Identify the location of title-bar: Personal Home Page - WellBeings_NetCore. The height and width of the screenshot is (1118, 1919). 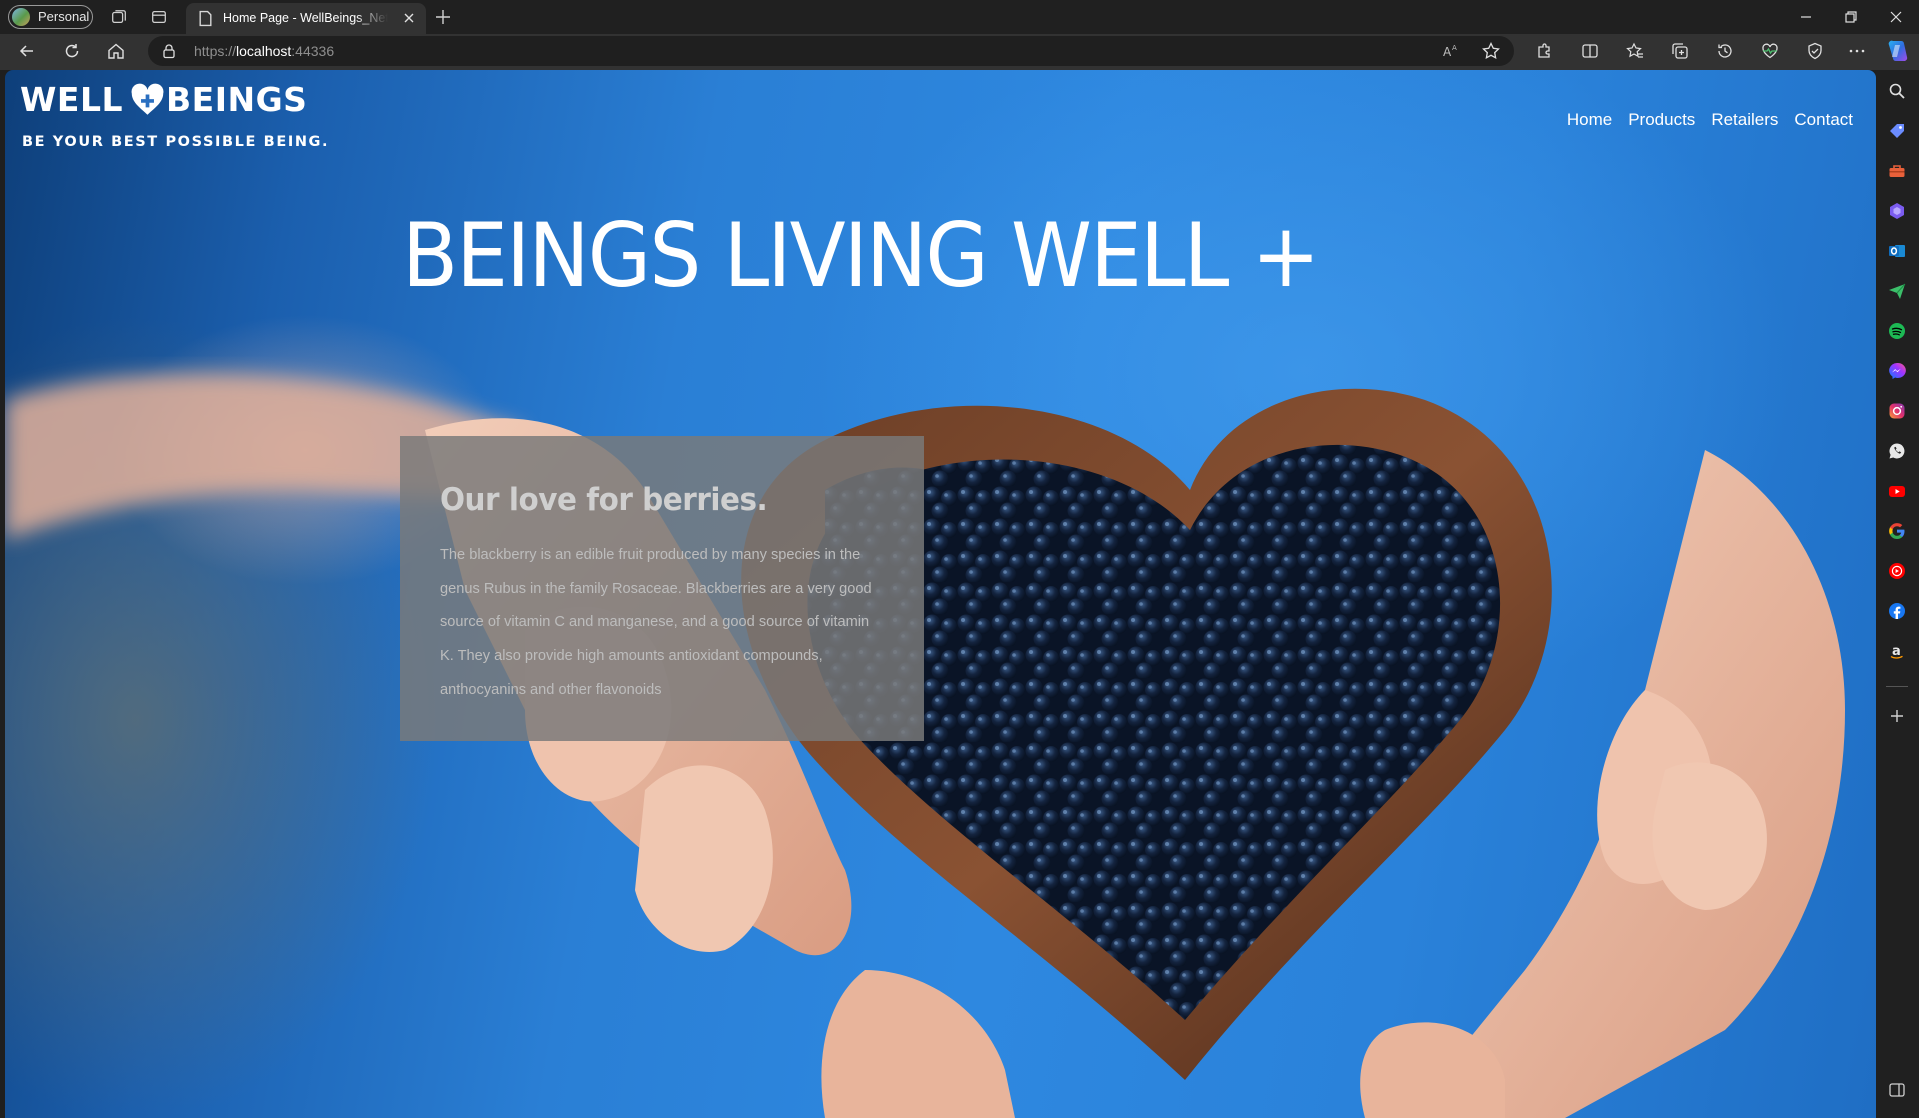
(959, 17).